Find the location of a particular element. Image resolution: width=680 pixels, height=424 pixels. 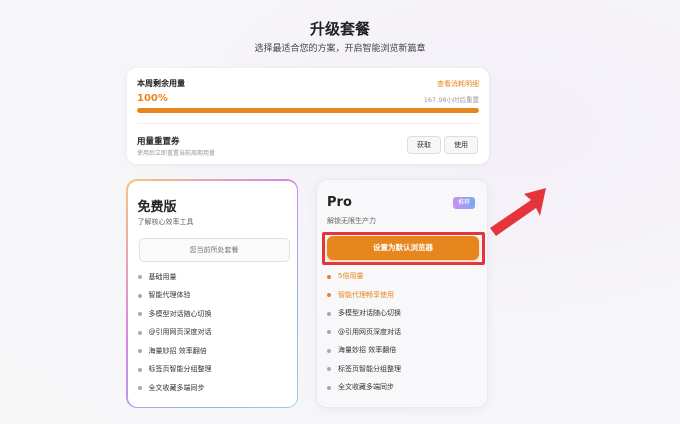

free-plan-name: 免费版 is located at coordinates (157, 207).